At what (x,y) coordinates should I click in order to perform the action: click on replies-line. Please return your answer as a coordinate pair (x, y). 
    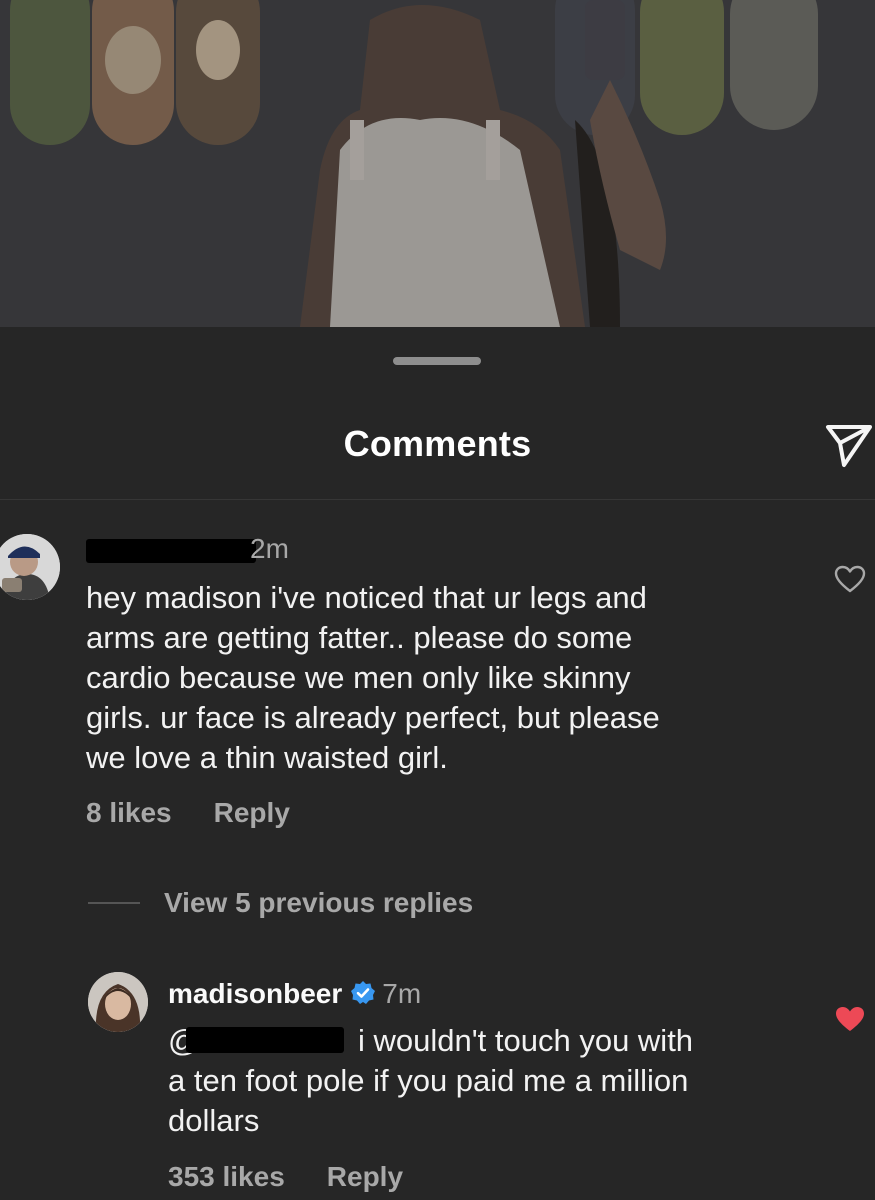
    Looking at the image, I should click on (114, 903).